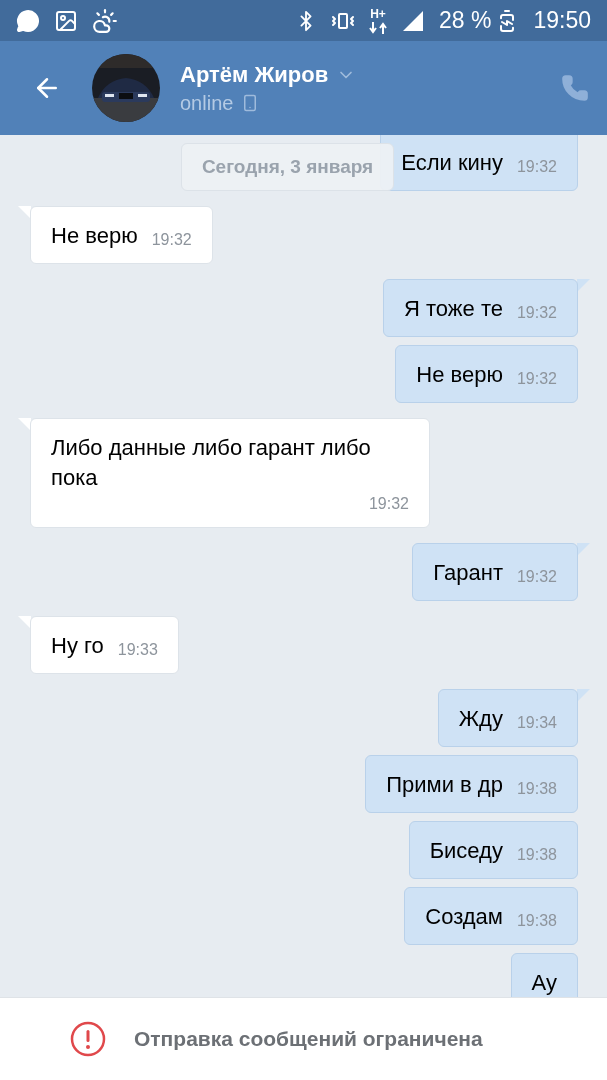 Image resolution: width=607 pixels, height=1080 pixels. Describe the element at coordinates (562, 20) in the screenshot. I see `clock: 19:50` at that location.